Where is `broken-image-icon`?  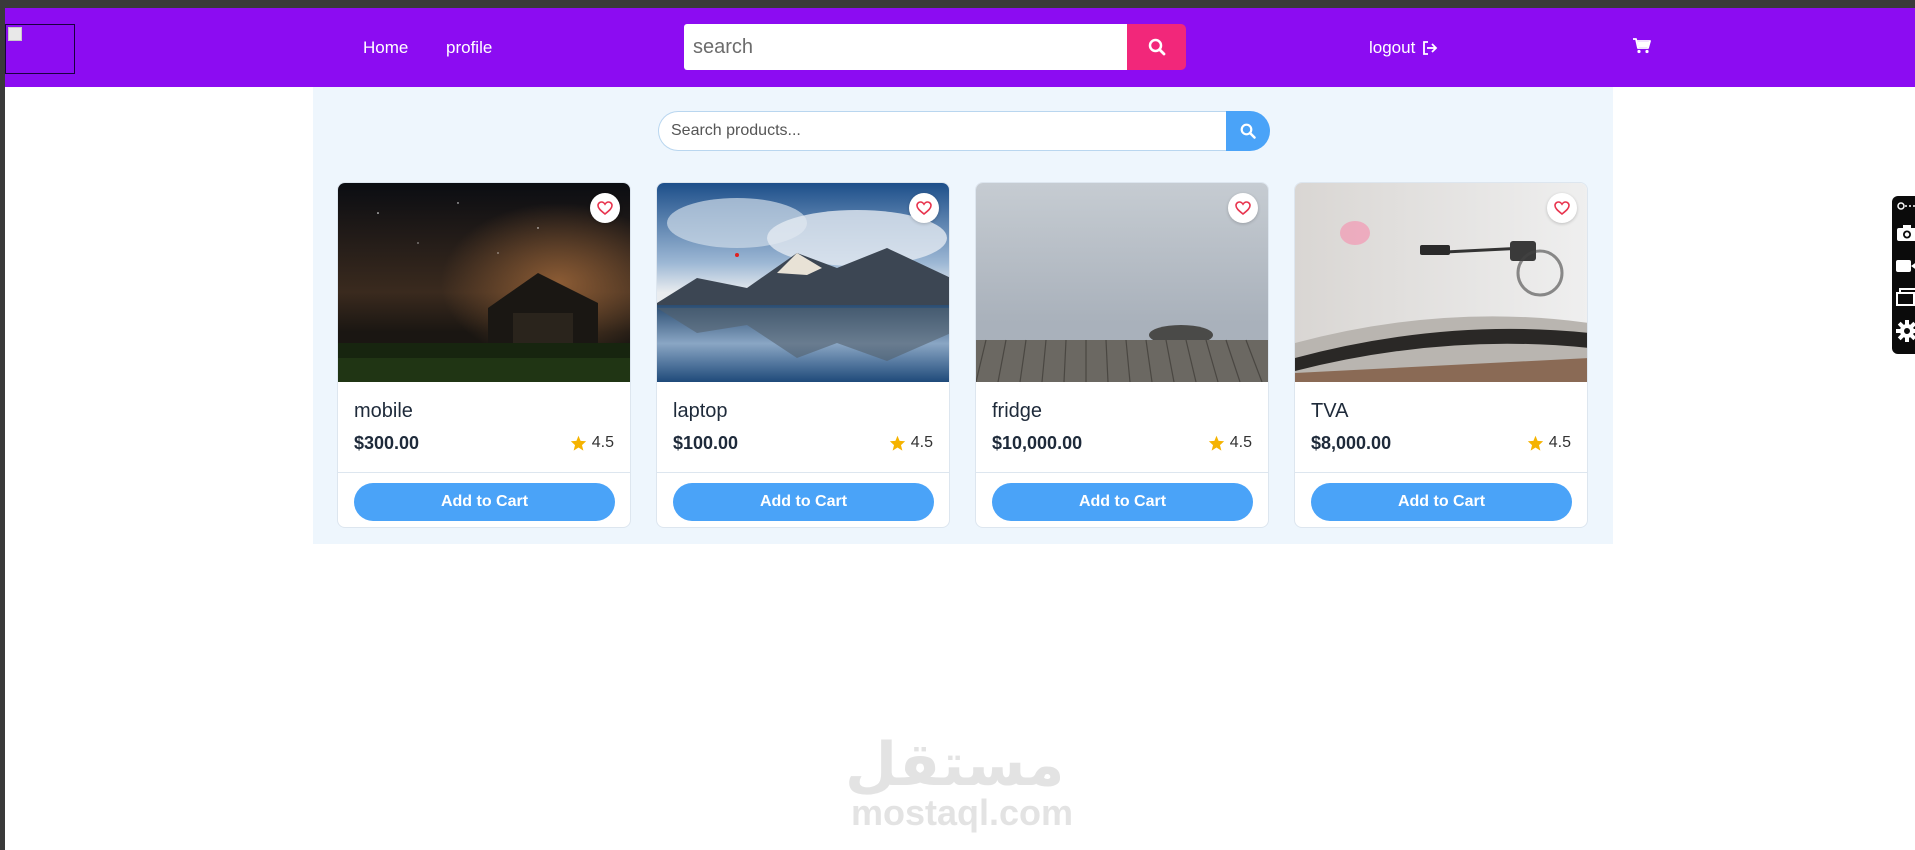
broken-image-icon is located at coordinates (15, 34).